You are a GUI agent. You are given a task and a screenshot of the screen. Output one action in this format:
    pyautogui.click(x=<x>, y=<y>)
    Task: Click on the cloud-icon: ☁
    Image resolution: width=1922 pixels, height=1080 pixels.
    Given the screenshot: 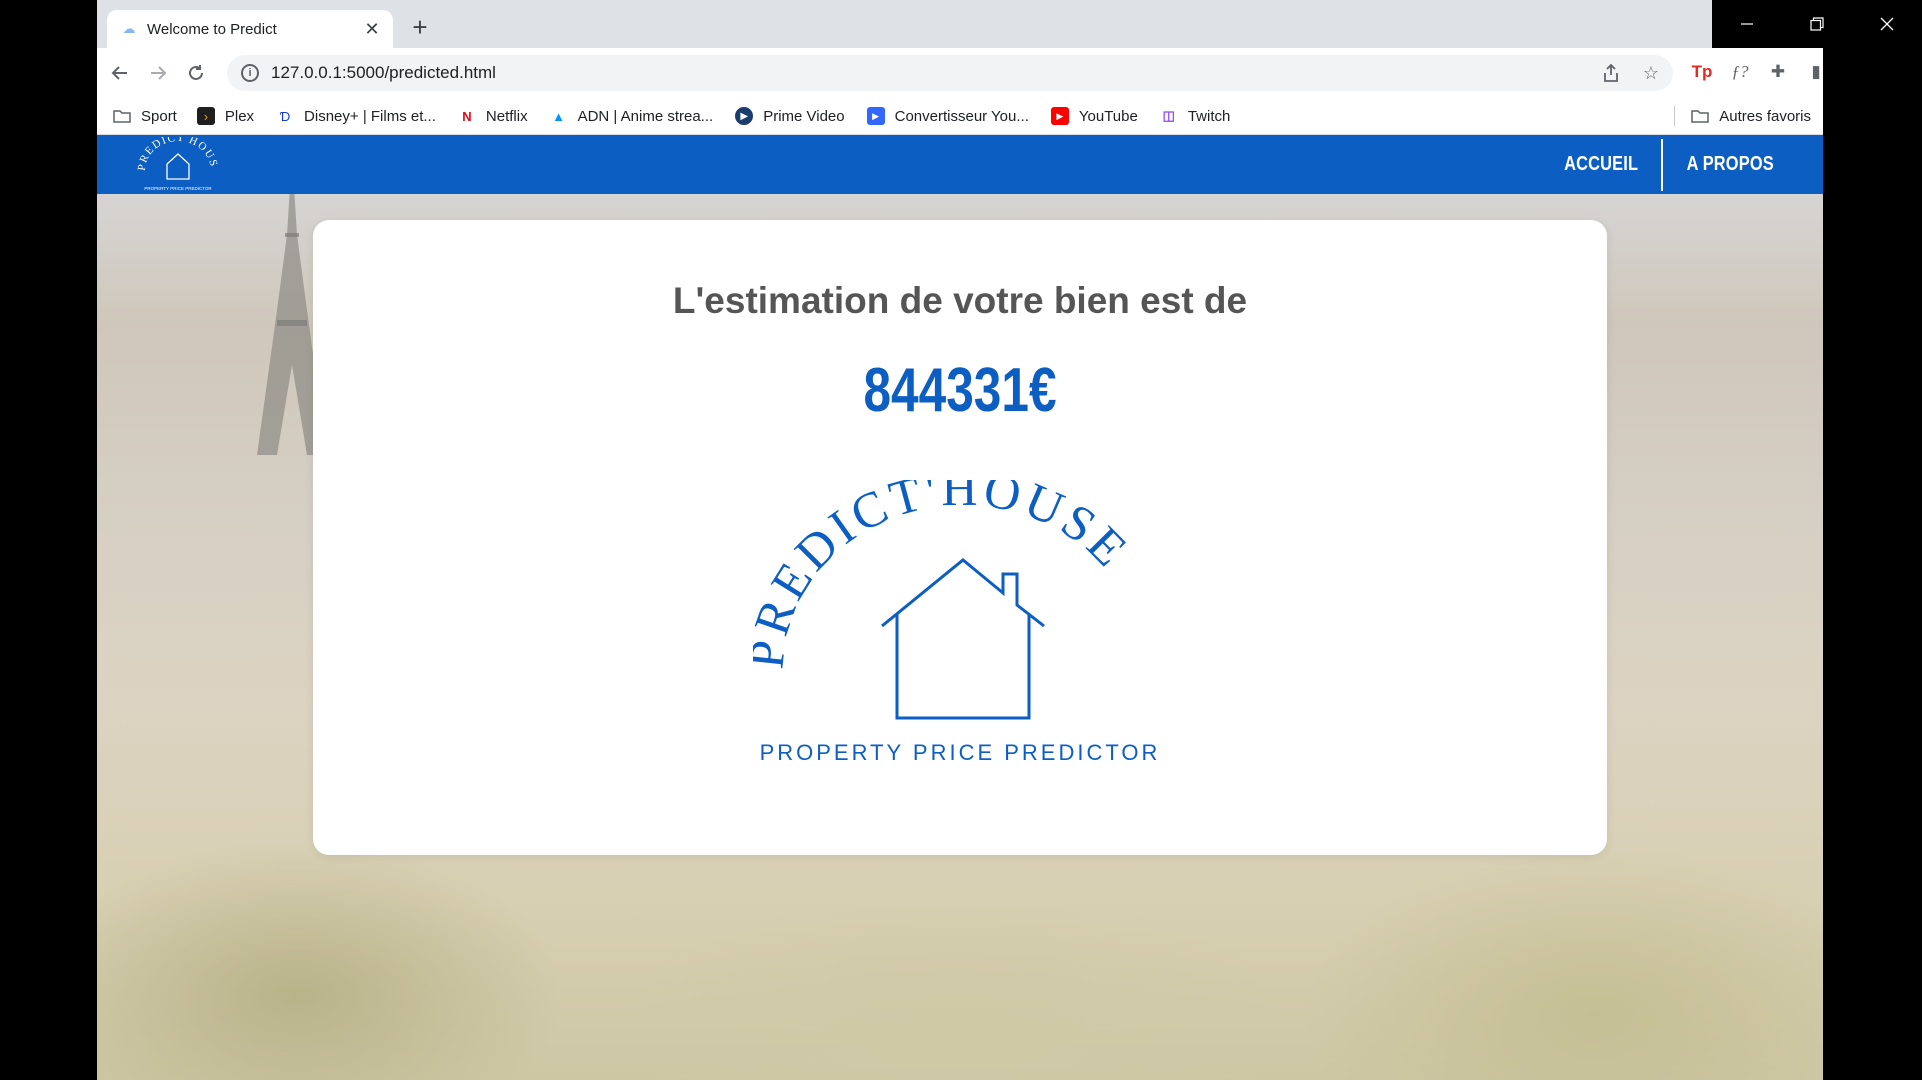 What is the action you would take?
    pyautogui.click(x=129, y=28)
    